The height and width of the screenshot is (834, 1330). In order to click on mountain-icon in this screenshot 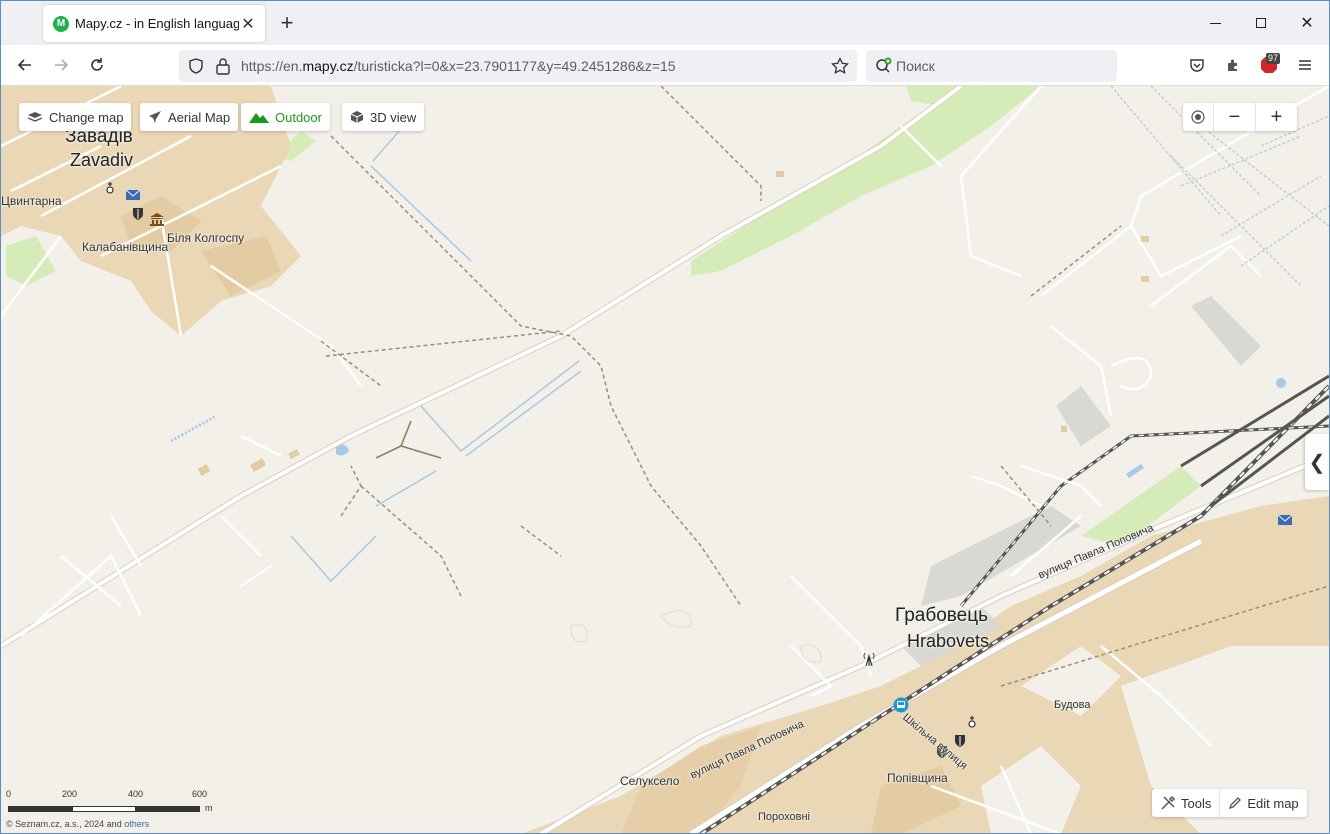, I will do `click(259, 118)`.